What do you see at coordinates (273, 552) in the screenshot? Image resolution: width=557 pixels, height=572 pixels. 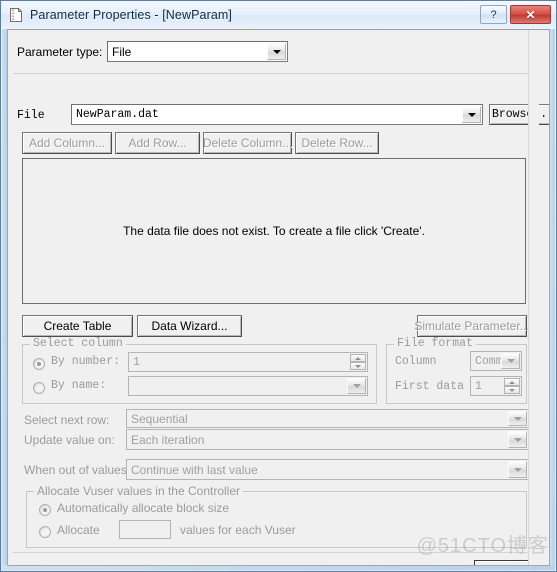 I see `divider-bottom` at bounding box center [273, 552].